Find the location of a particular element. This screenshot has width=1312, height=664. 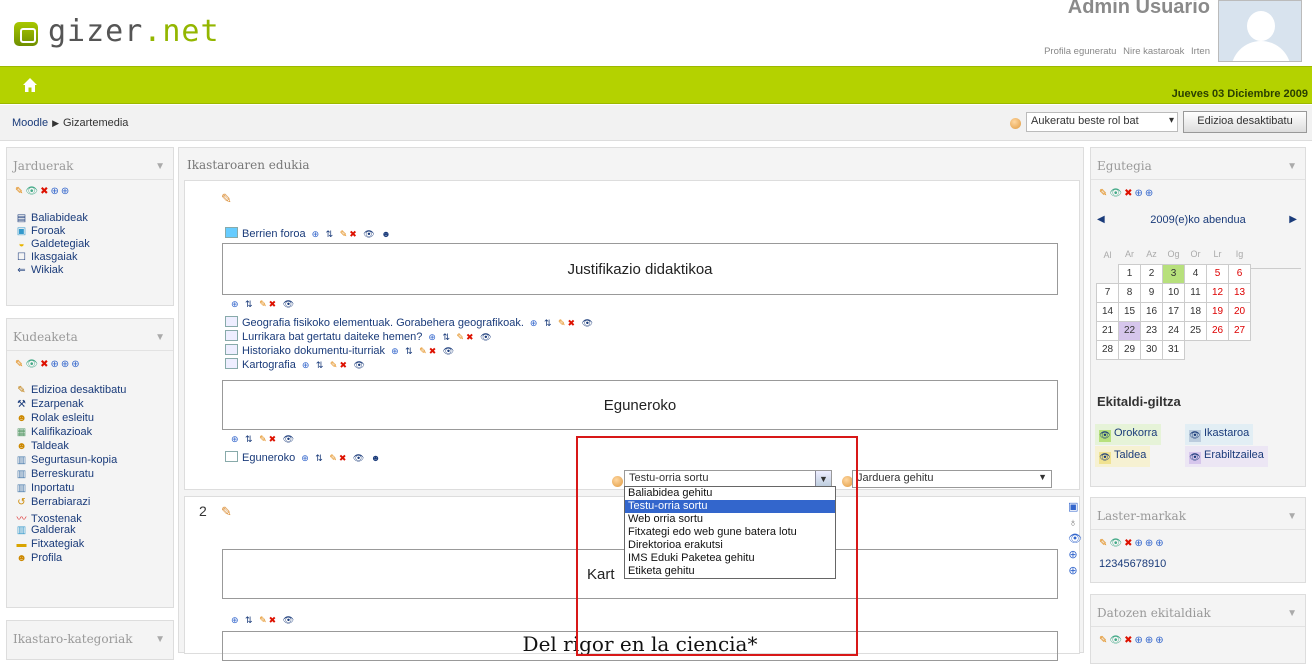

site-logo: gizer.net is located at coordinates (134, 31).